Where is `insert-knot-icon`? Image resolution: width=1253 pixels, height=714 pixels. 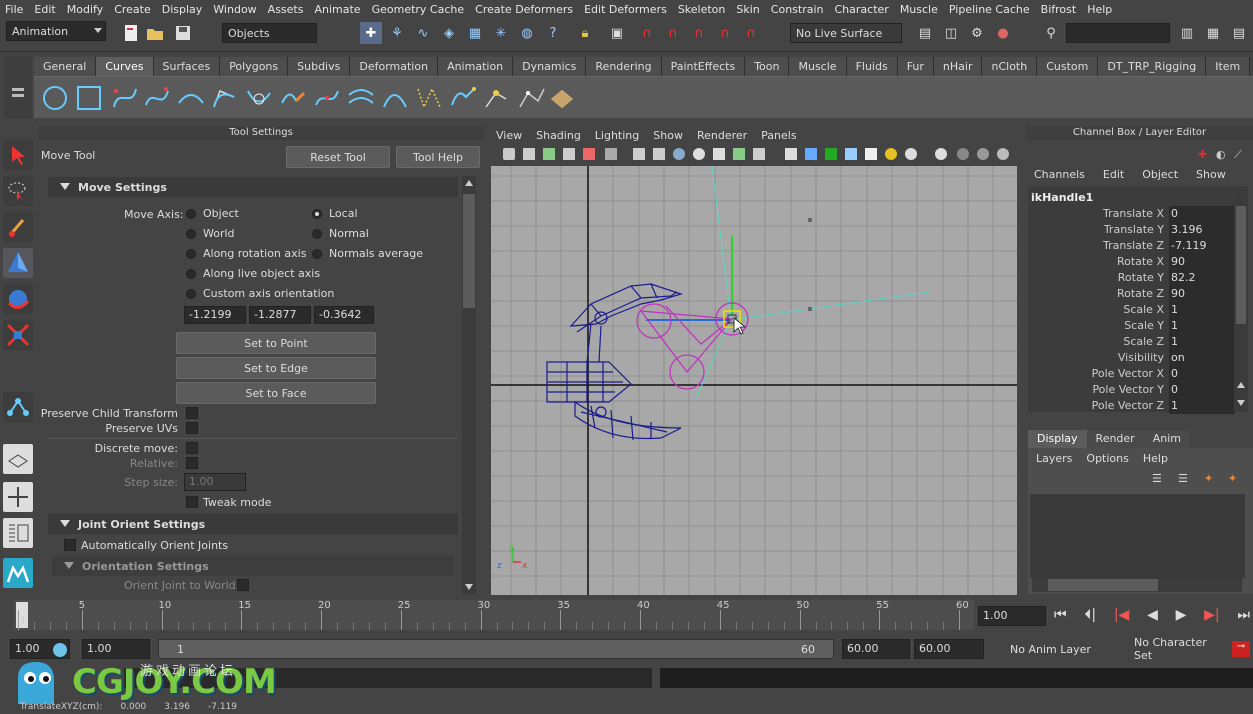 insert-knot-icon is located at coordinates (327, 98).